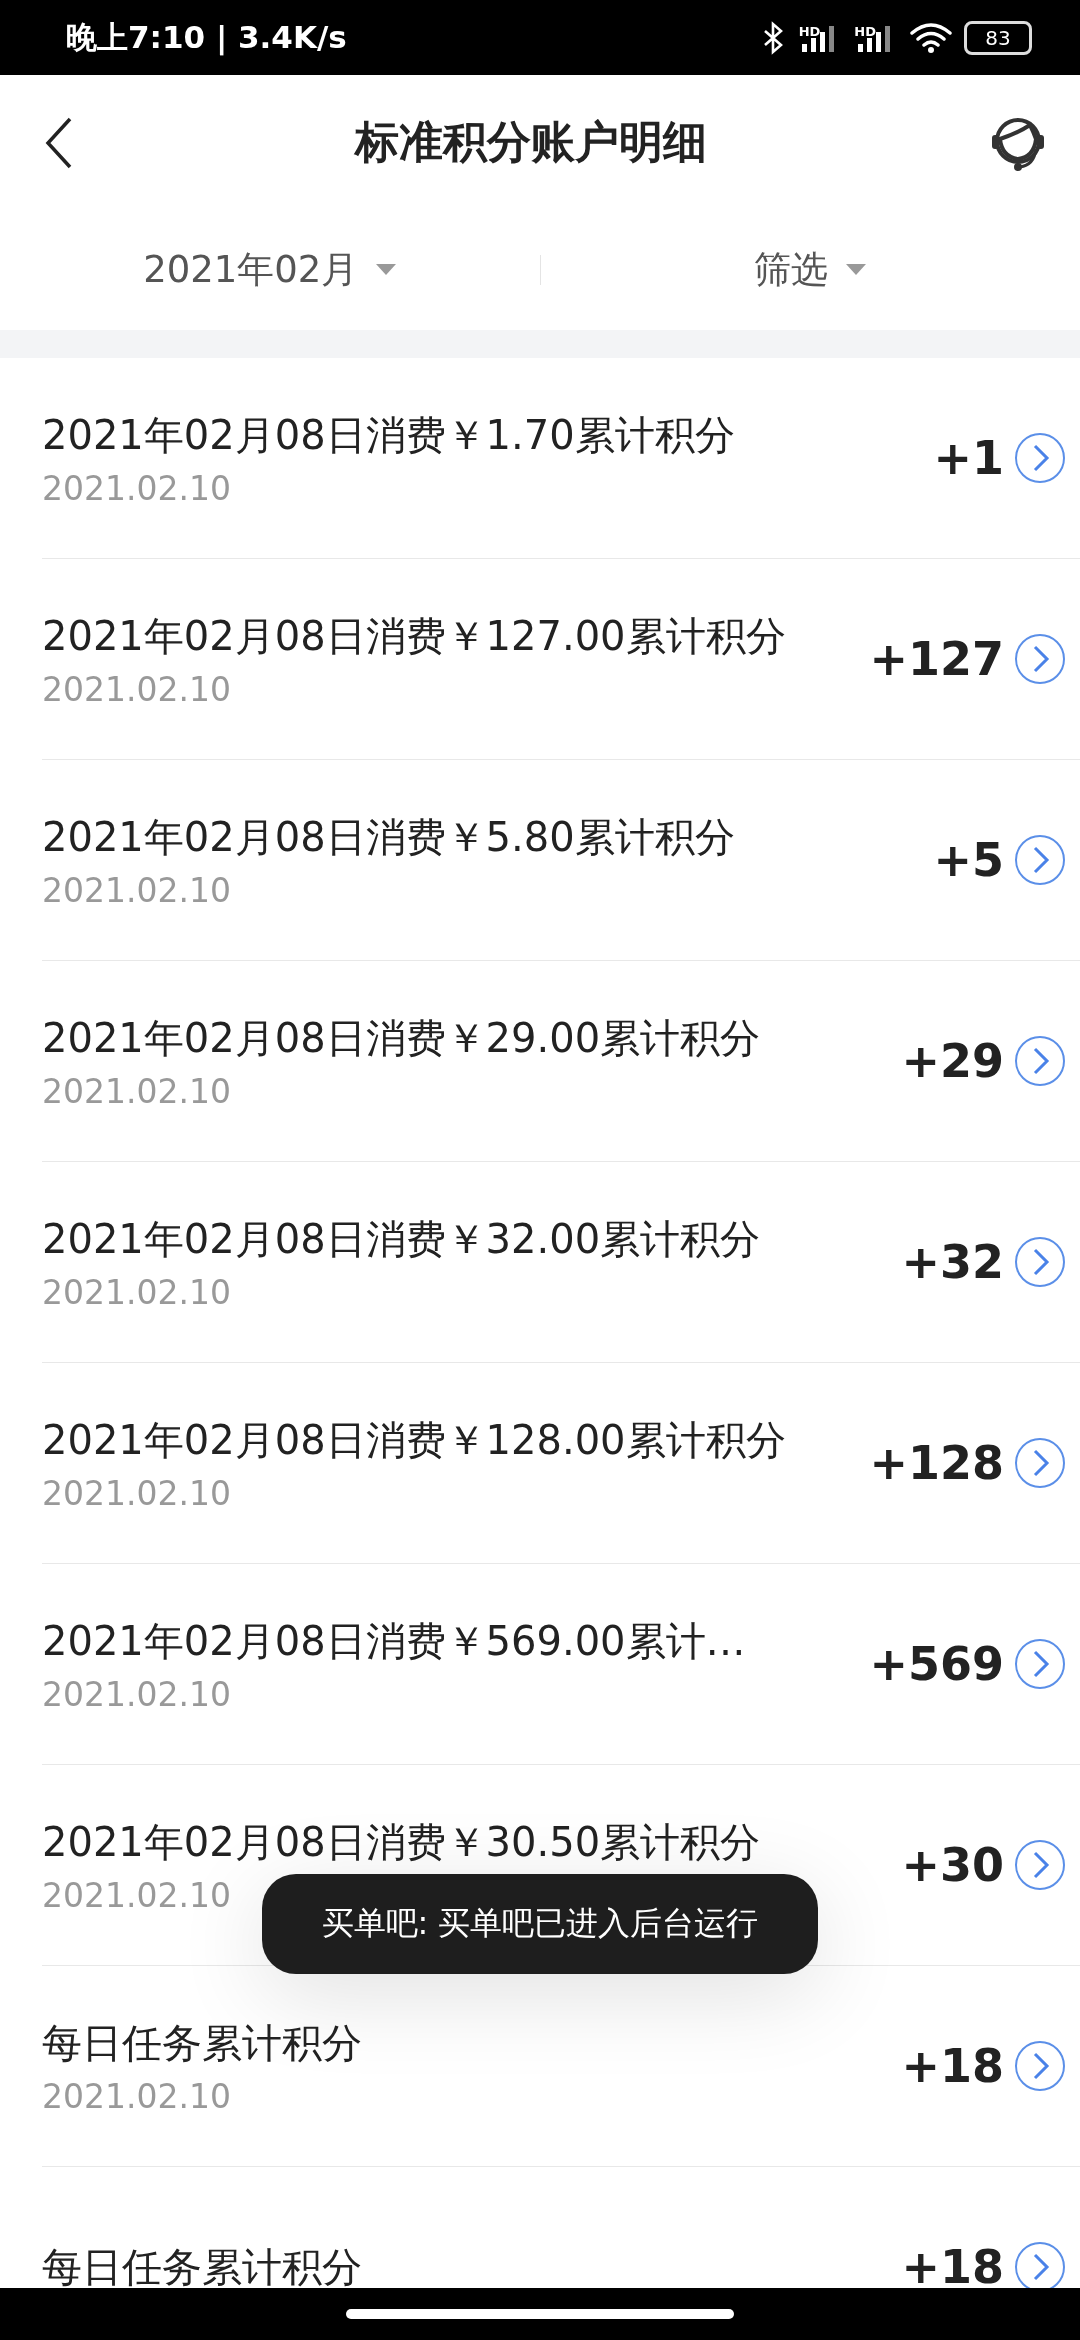  I want to click on points-value: +569, so click(936, 1664).